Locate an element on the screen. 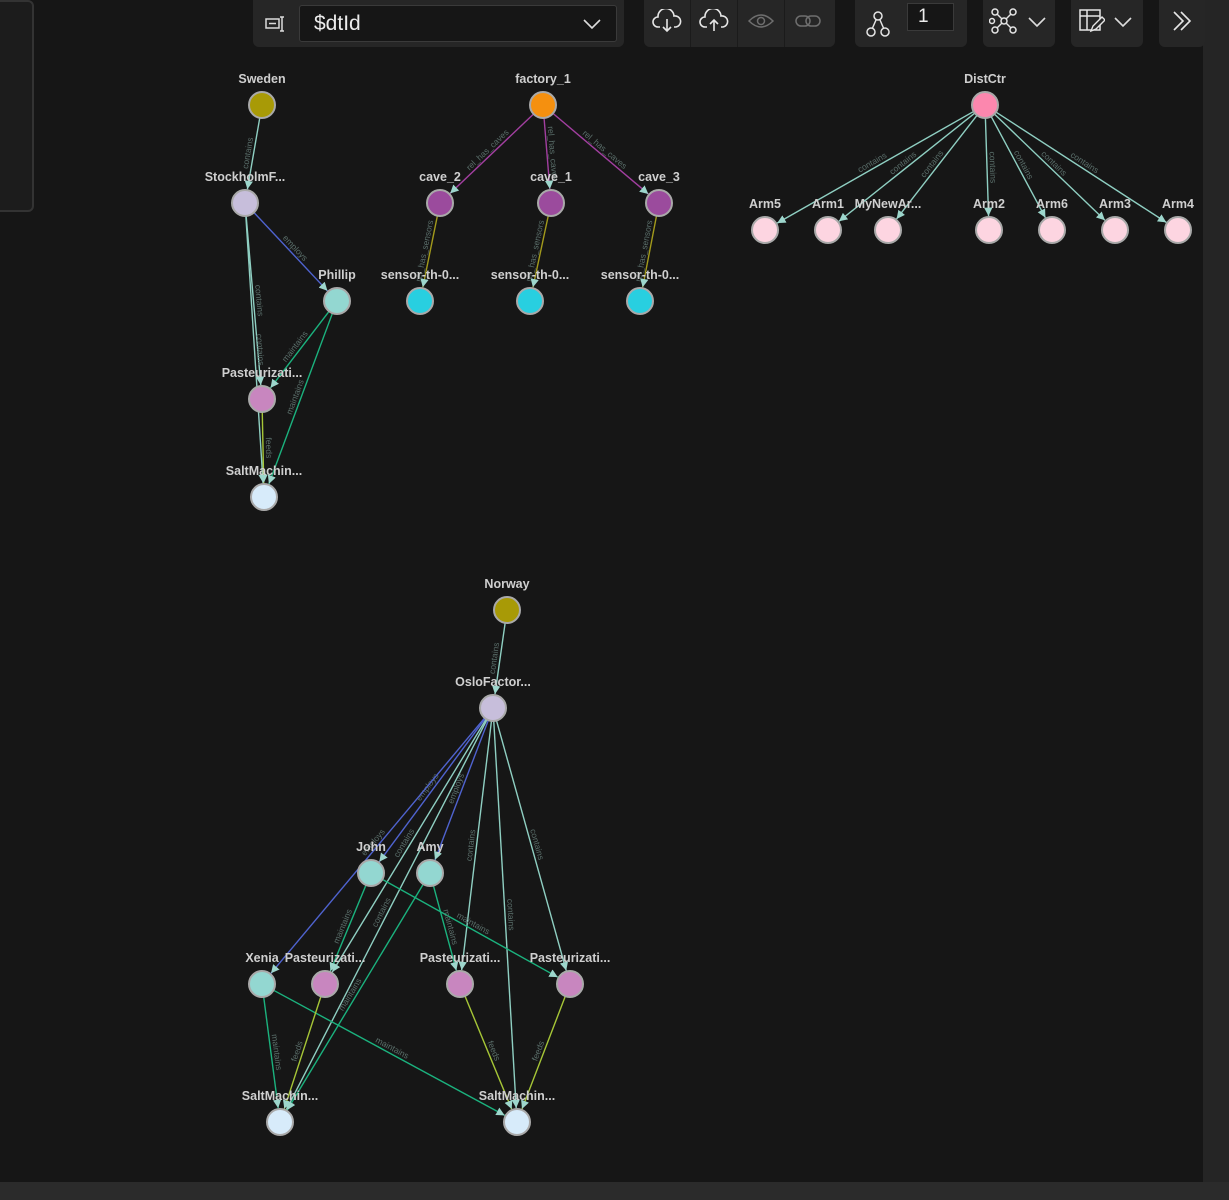  view-button is located at coordinates (761, 23).